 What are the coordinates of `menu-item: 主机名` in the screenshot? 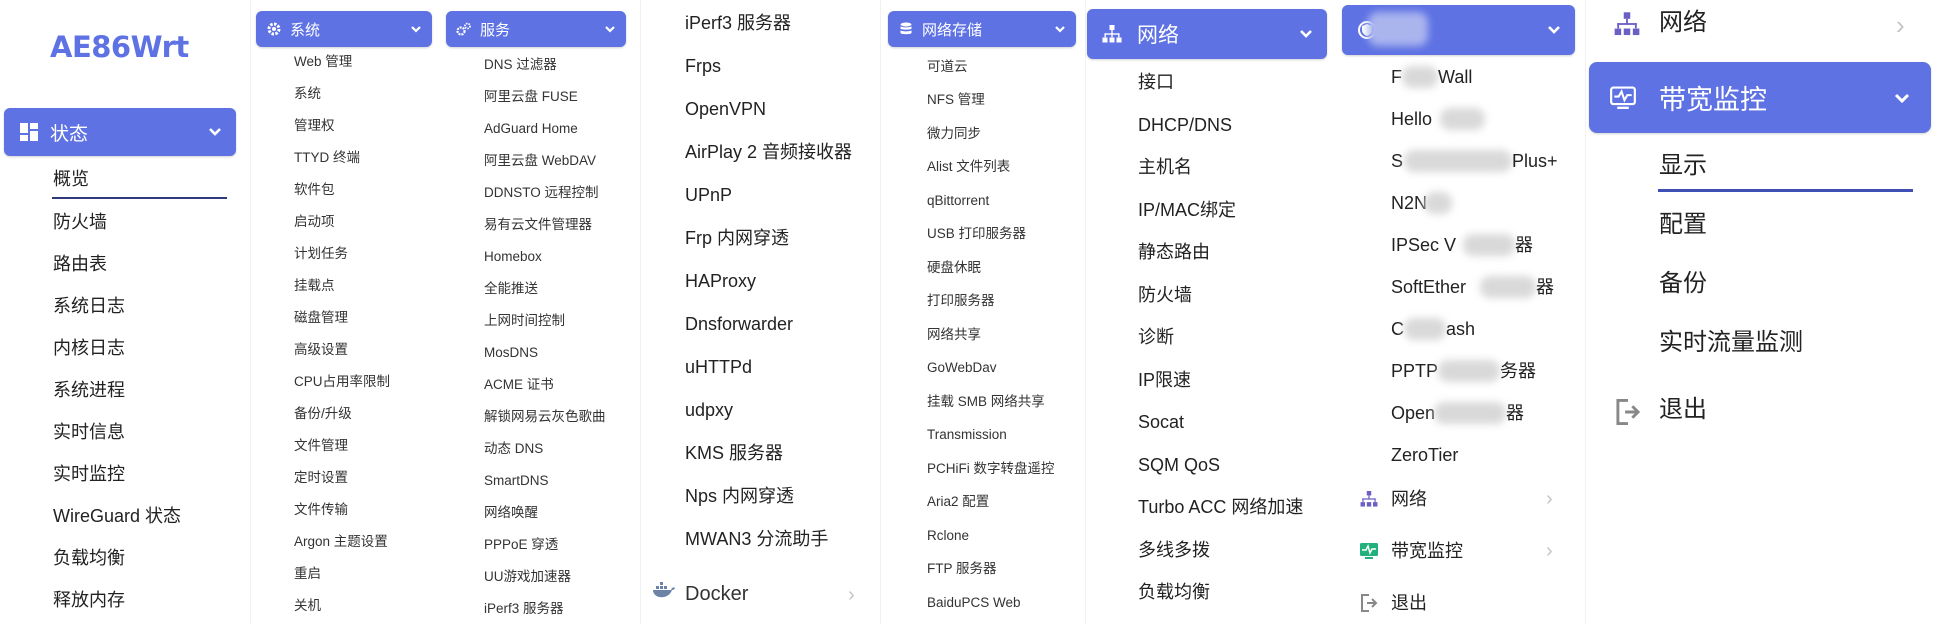 It's located at (1165, 167).